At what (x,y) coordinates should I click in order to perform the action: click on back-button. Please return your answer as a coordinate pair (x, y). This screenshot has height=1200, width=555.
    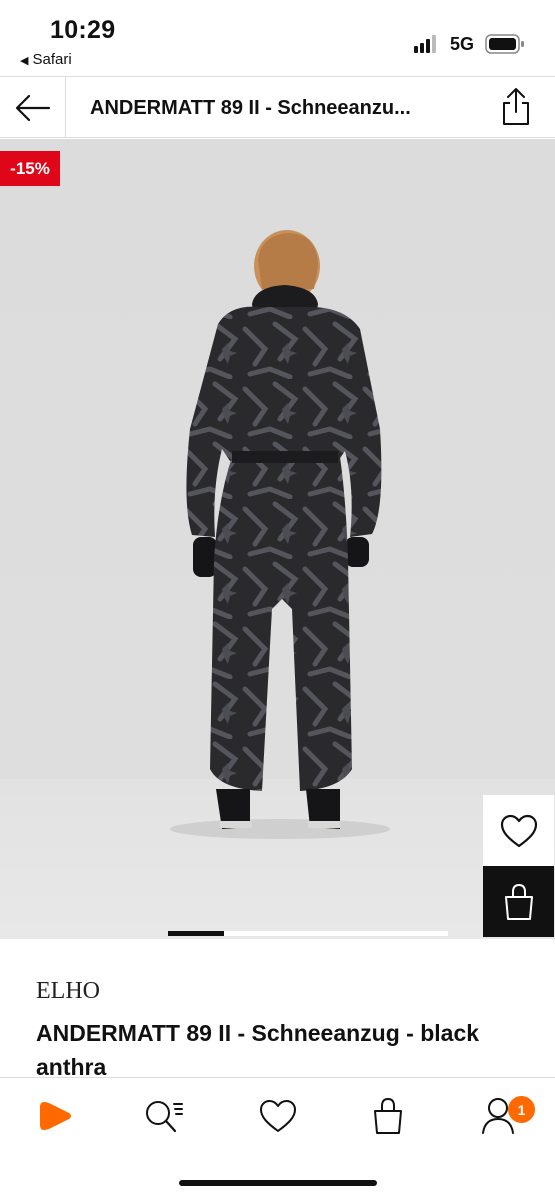
    Looking at the image, I should click on (33, 107).